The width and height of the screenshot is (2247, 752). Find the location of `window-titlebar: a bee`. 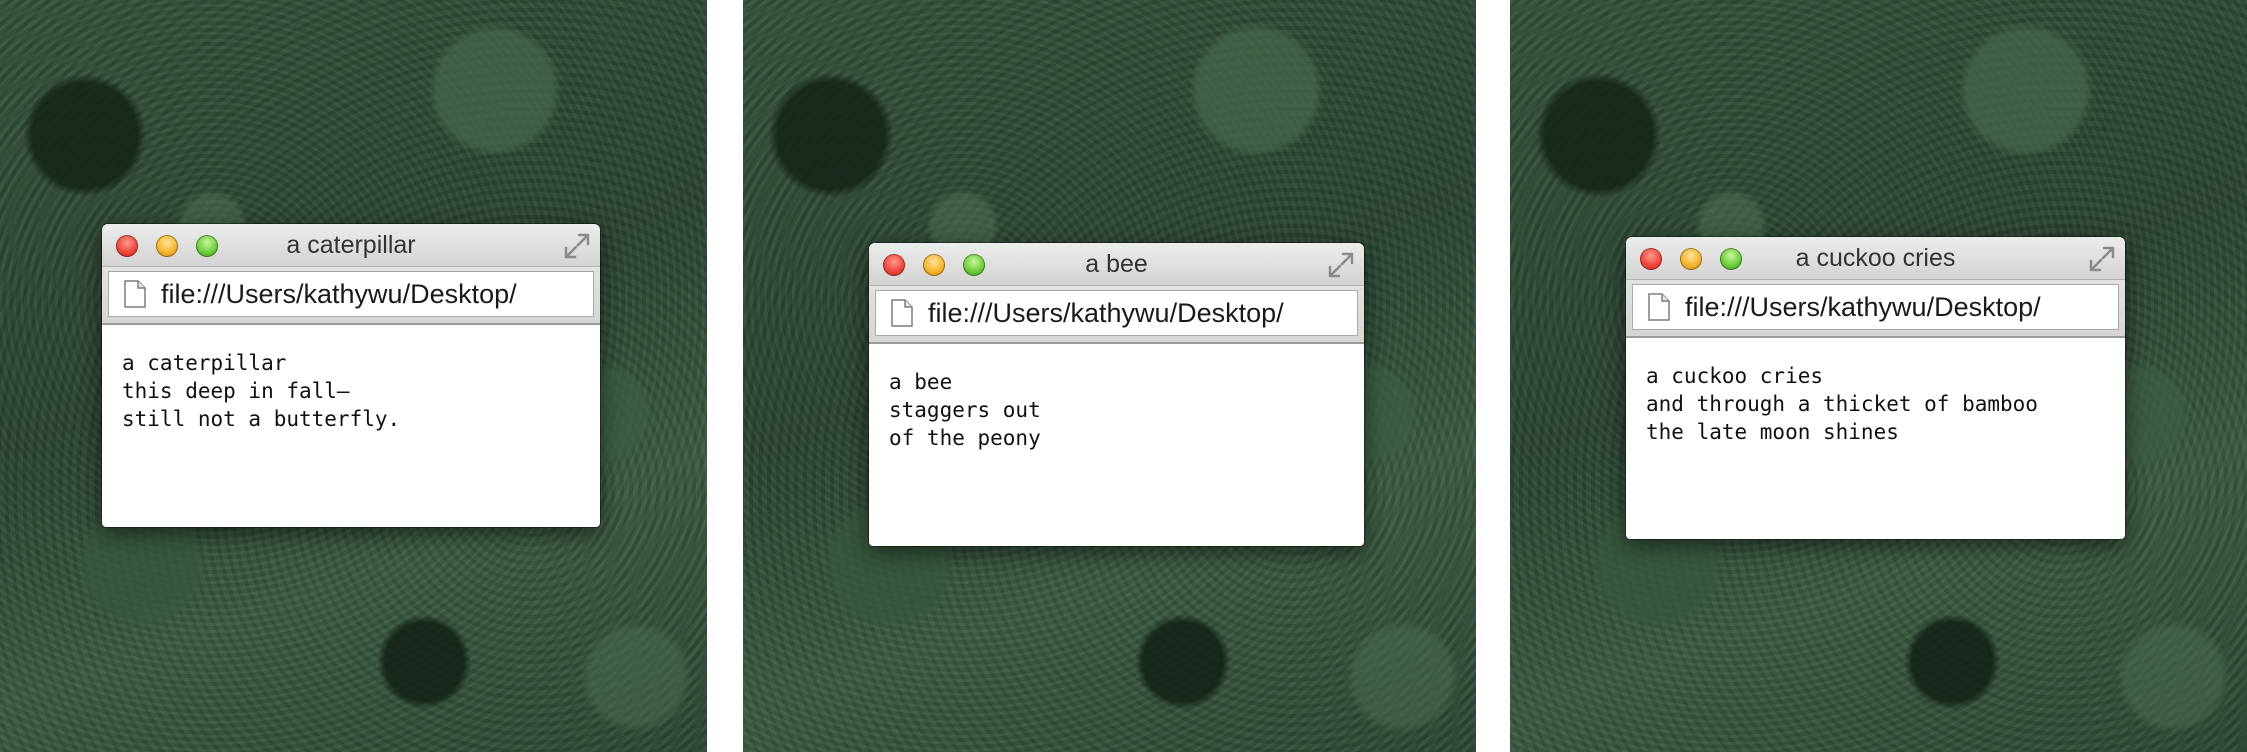

window-titlebar: a bee is located at coordinates (1116, 264).